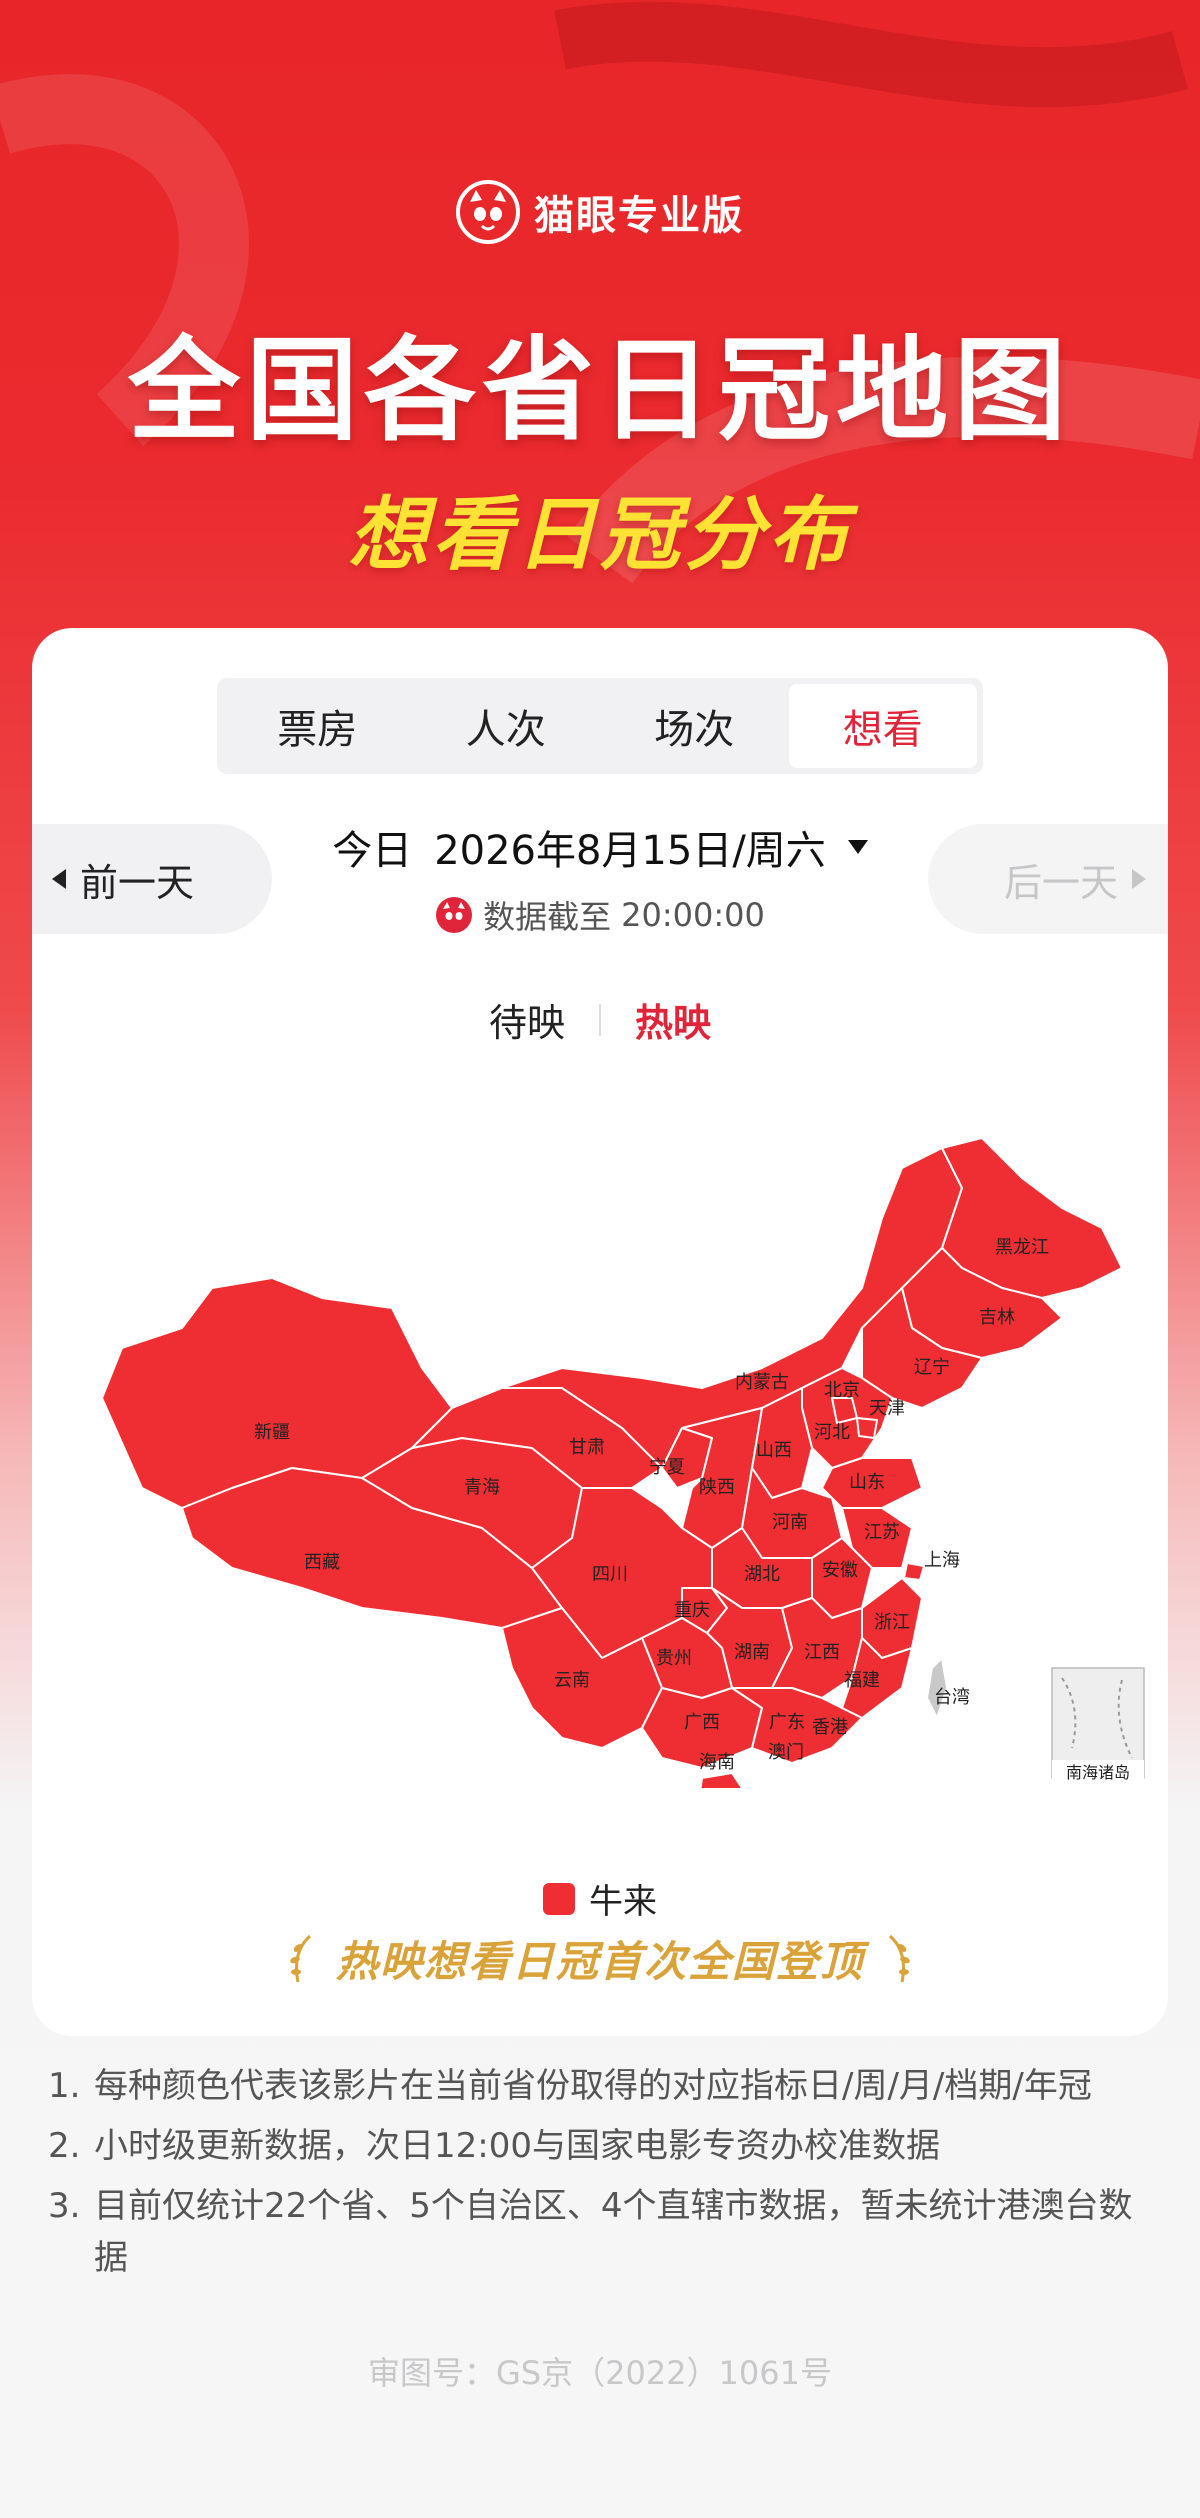 The image size is (1200, 2518). What do you see at coordinates (600, 534) in the screenshot?
I see `page-subtitle: 想看日冠分布` at bounding box center [600, 534].